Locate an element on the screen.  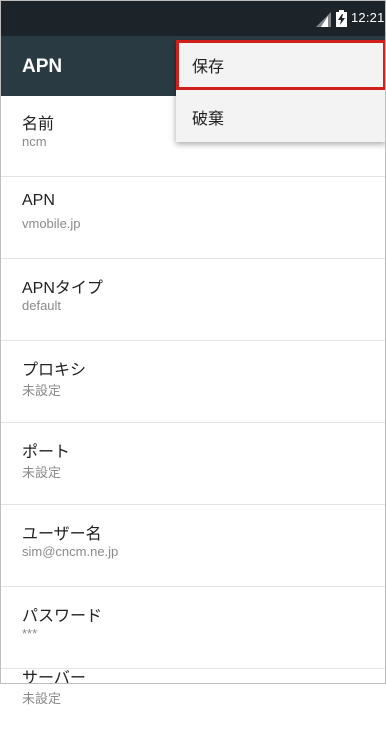
setting-server: サーバー 未設定 is located at coordinates (193, 690).